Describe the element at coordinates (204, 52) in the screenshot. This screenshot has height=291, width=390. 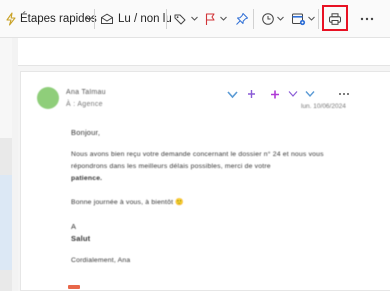
I see `previous-message-card` at that location.